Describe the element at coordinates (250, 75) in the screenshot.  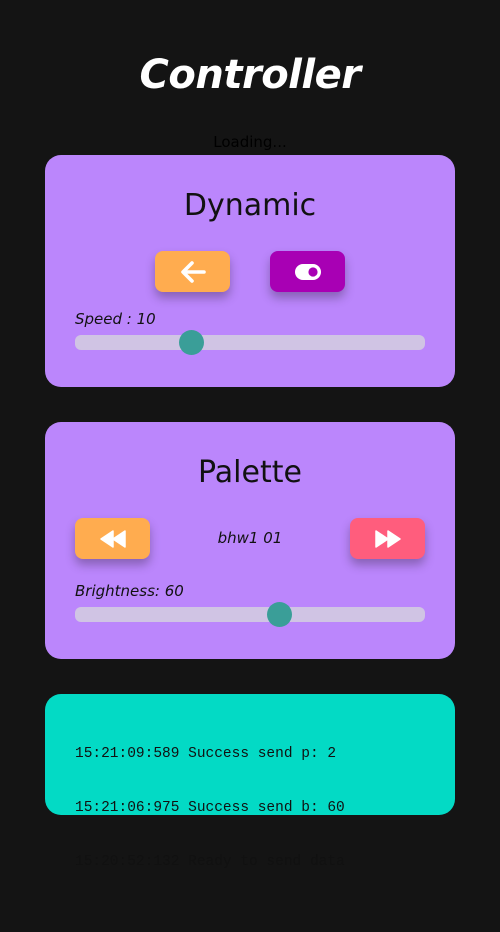
I see `page-title: Controller` at that location.